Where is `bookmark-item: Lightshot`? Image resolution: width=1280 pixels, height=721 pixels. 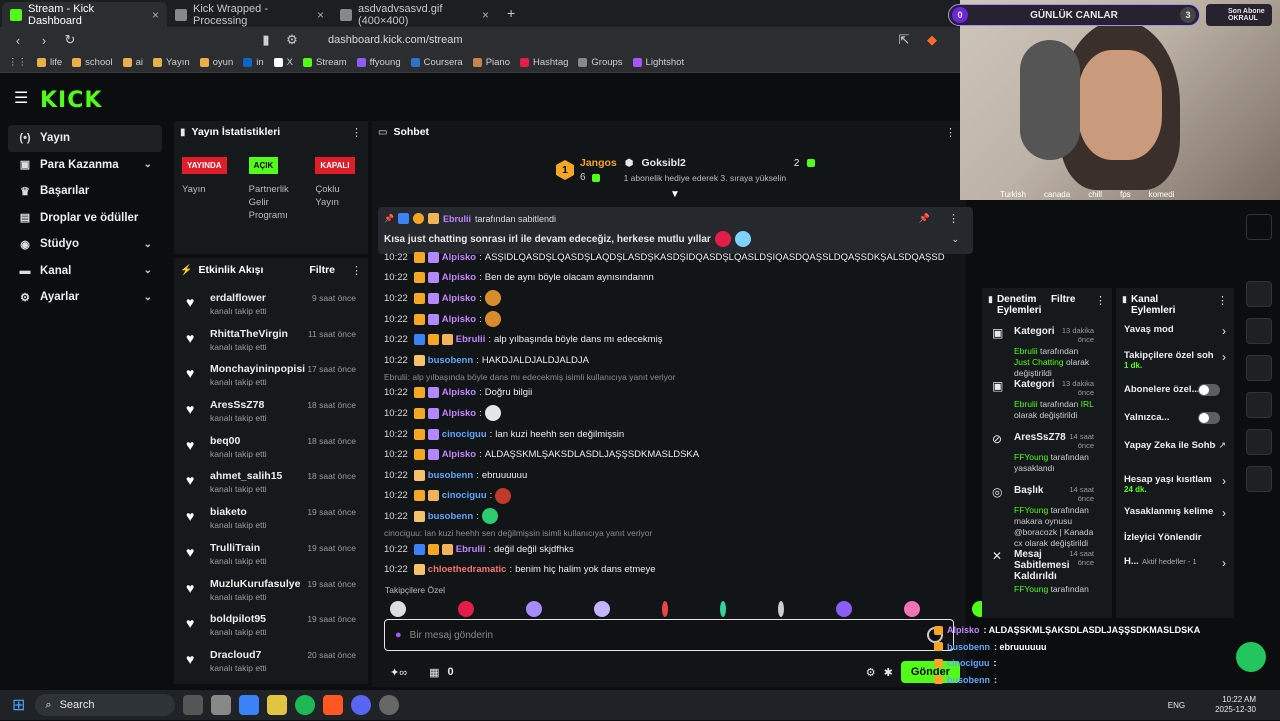
bookmark-item: Lightshot is located at coordinates (659, 62).